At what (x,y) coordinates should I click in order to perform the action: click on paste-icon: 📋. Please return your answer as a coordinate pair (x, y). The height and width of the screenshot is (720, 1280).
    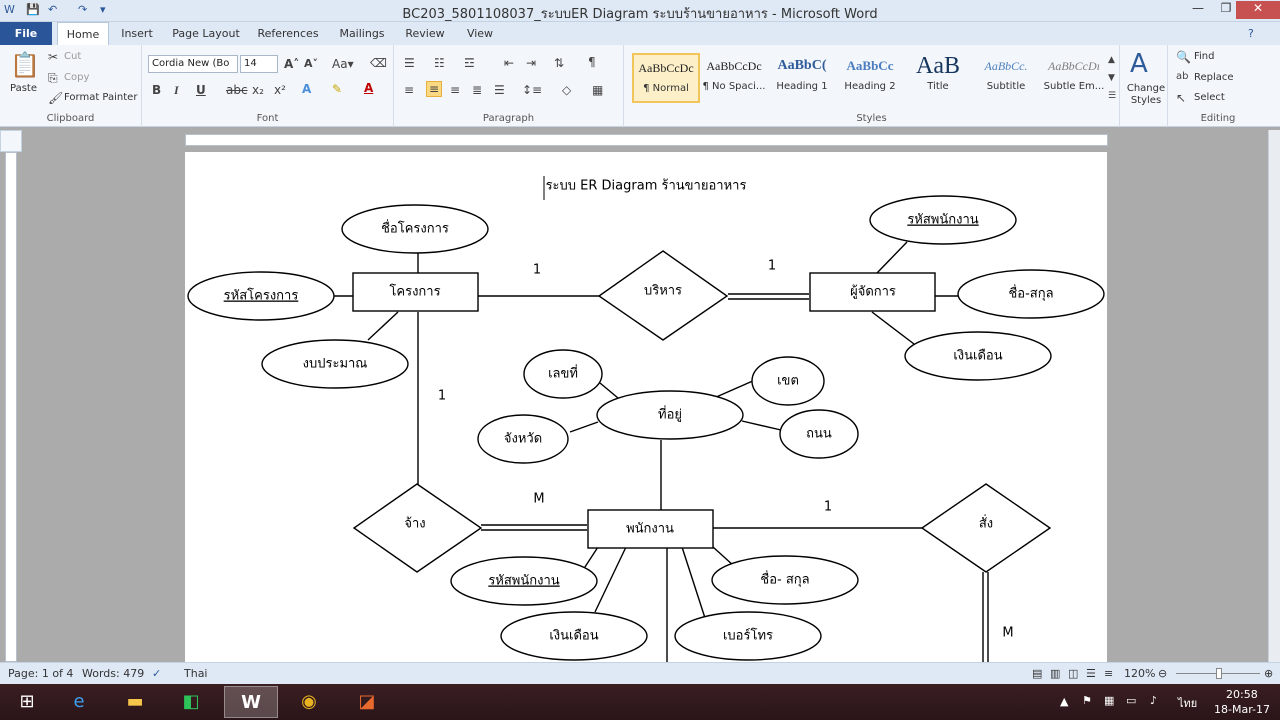
    Looking at the image, I should click on (25, 65).